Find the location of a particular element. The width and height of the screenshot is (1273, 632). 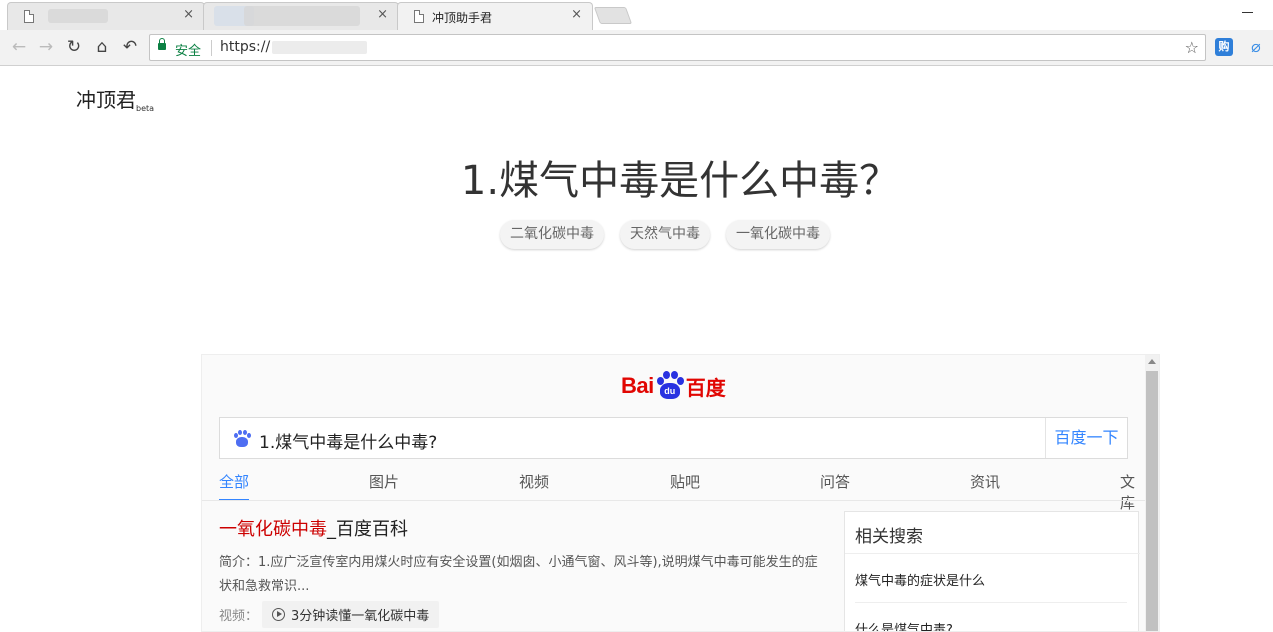

browser-toolbar: ← → ↻ ⌂ ↶ 安全 https:// ☆ 购 ⌀ is located at coordinates (636, 48).